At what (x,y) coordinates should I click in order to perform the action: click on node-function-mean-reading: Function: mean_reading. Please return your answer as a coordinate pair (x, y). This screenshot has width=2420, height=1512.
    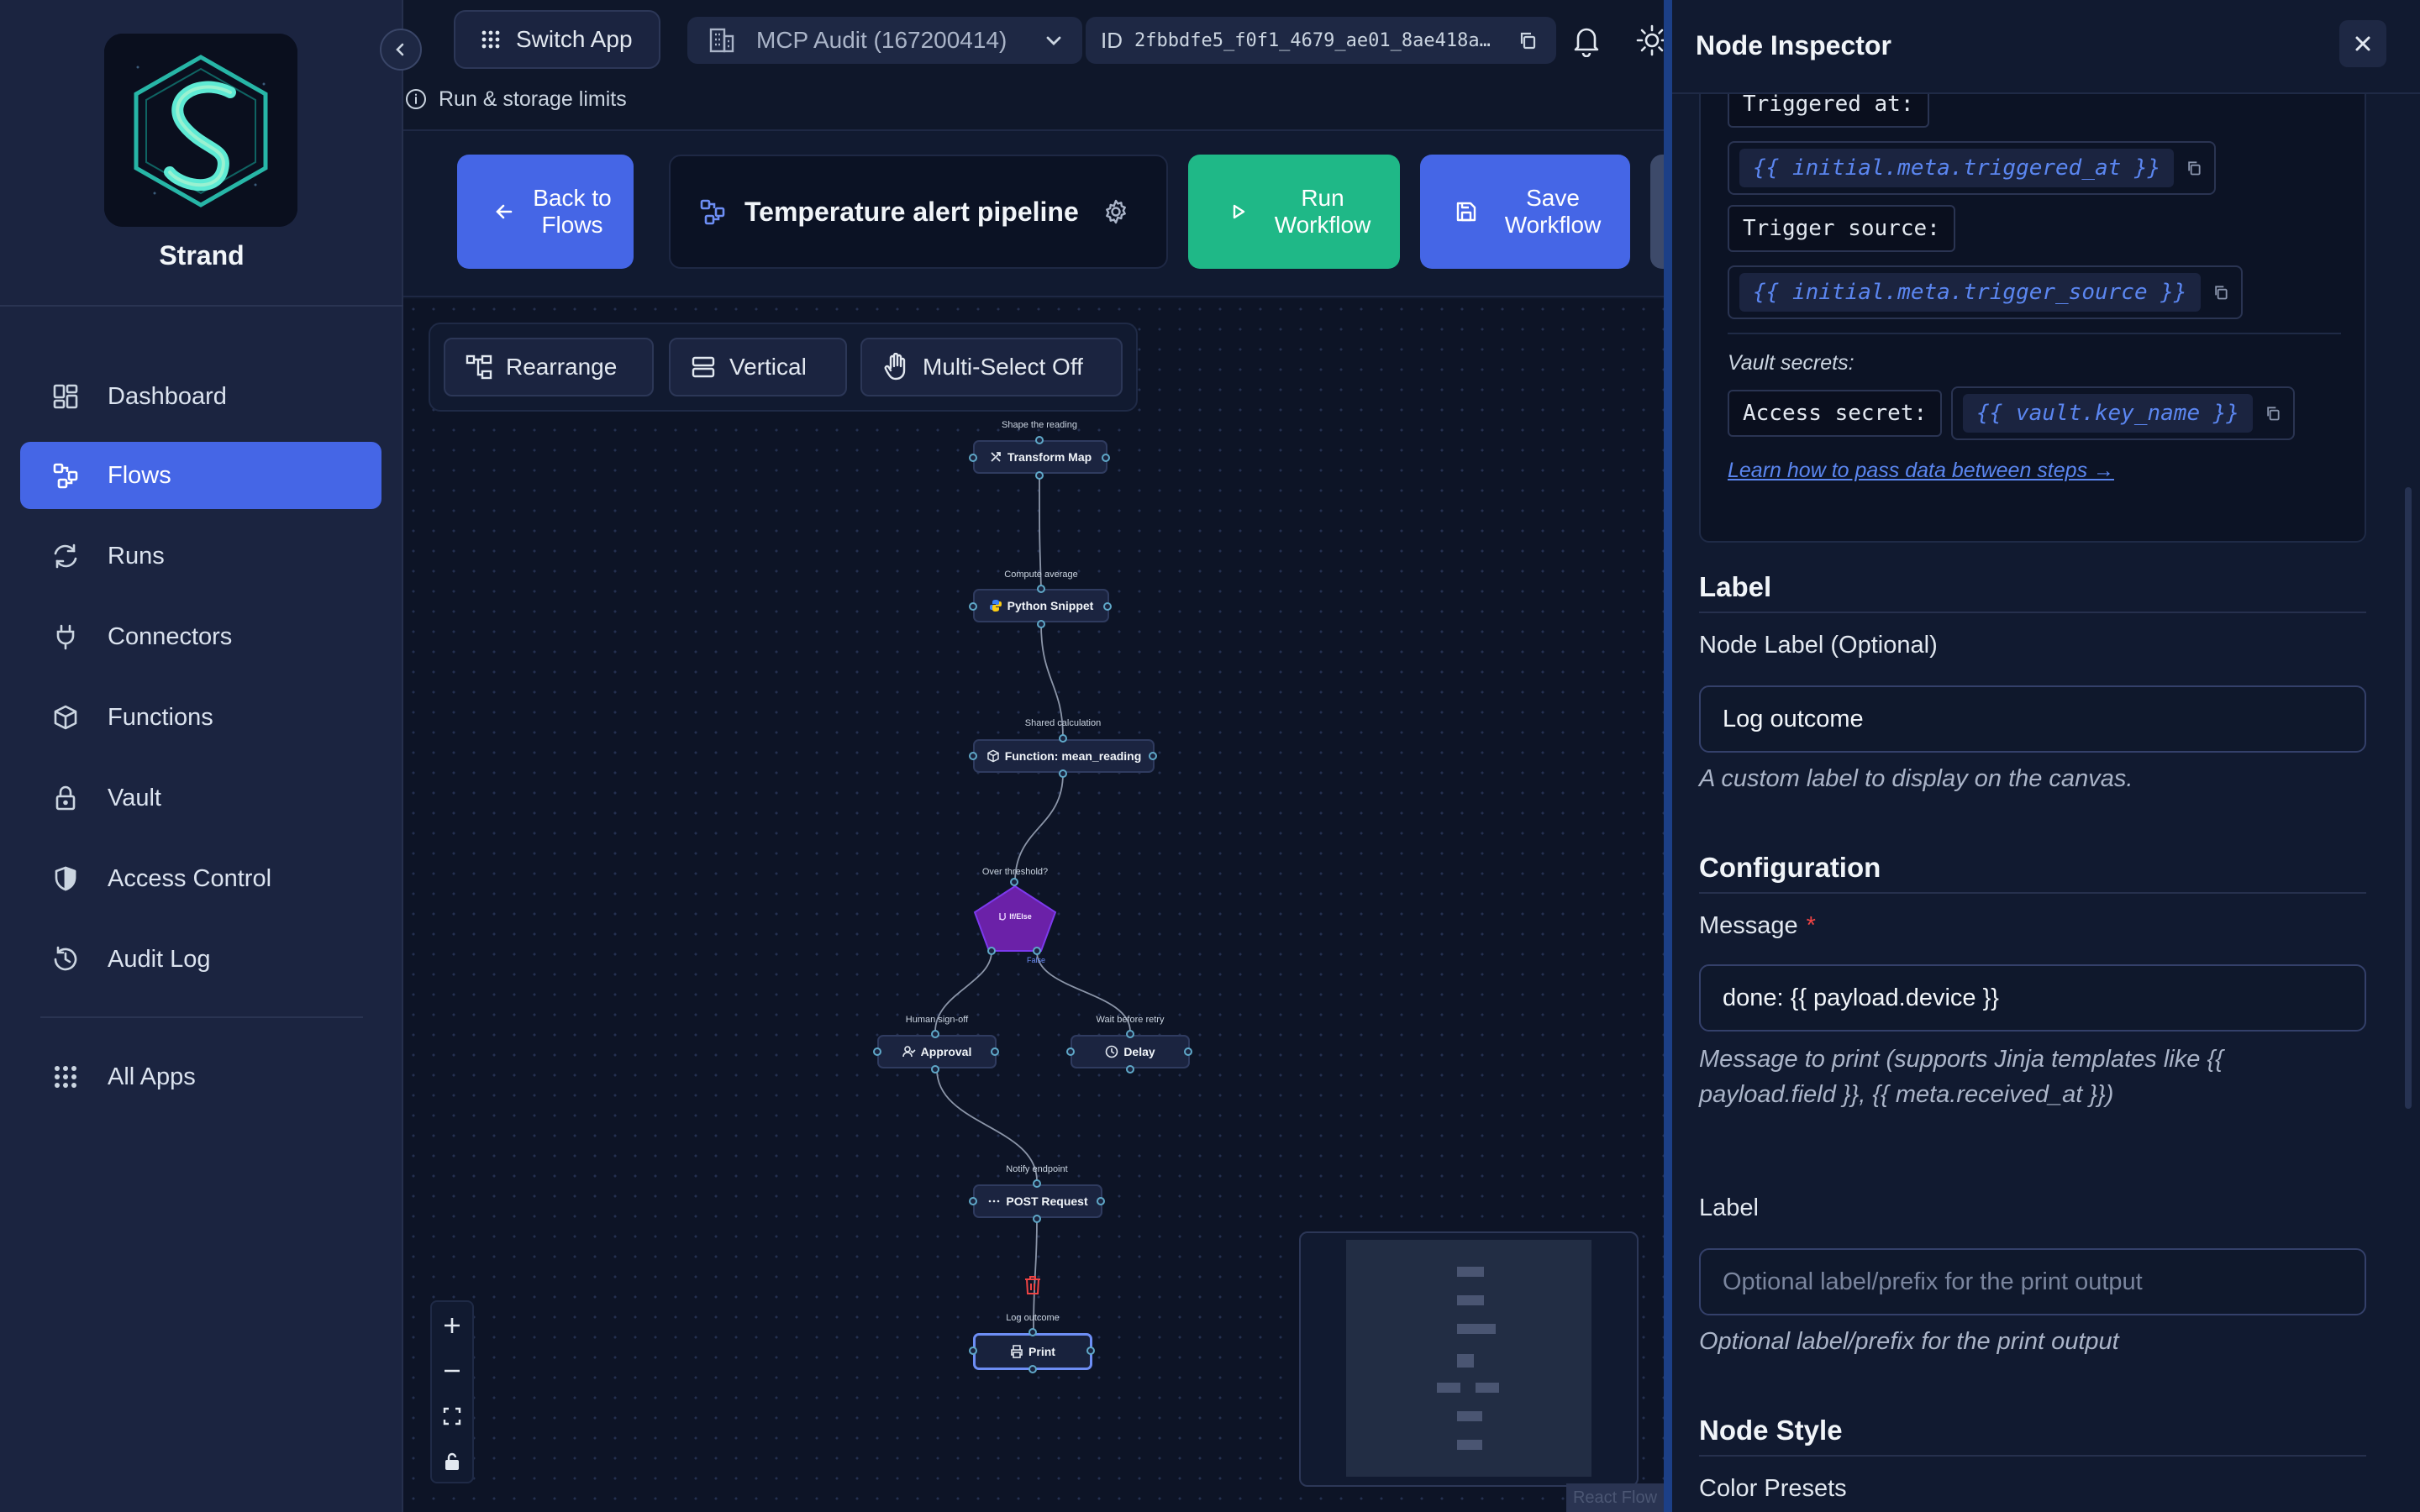
    Looking at the image, I should click on (1064, 756).